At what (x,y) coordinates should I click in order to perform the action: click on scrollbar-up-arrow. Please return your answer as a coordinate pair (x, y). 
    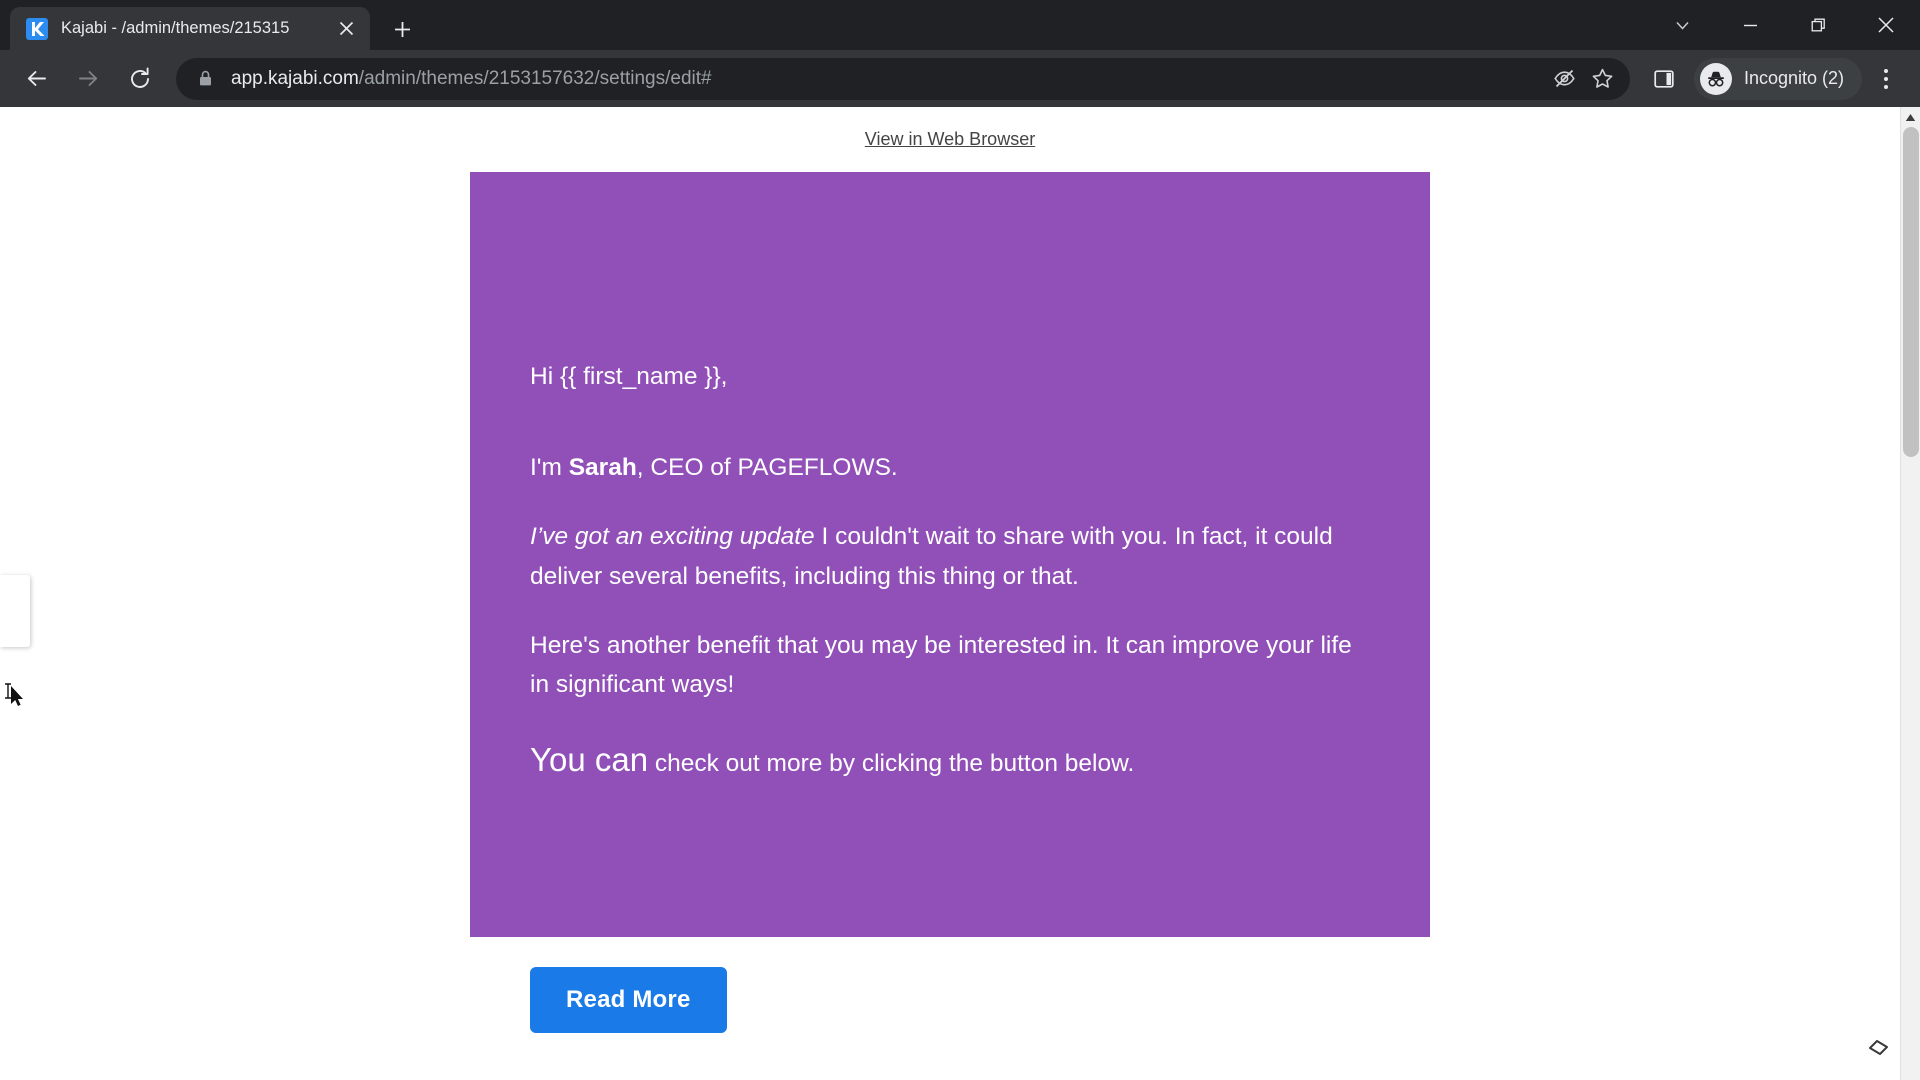
    Looking at the image, I should click on (1910, 117).